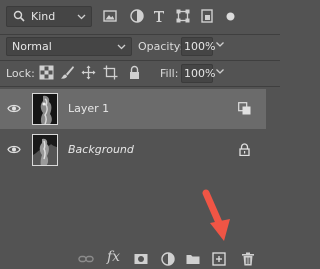  Describe the element at coordinates (159, 16) in the screenshot. I see `type-filter-icon` at that location.